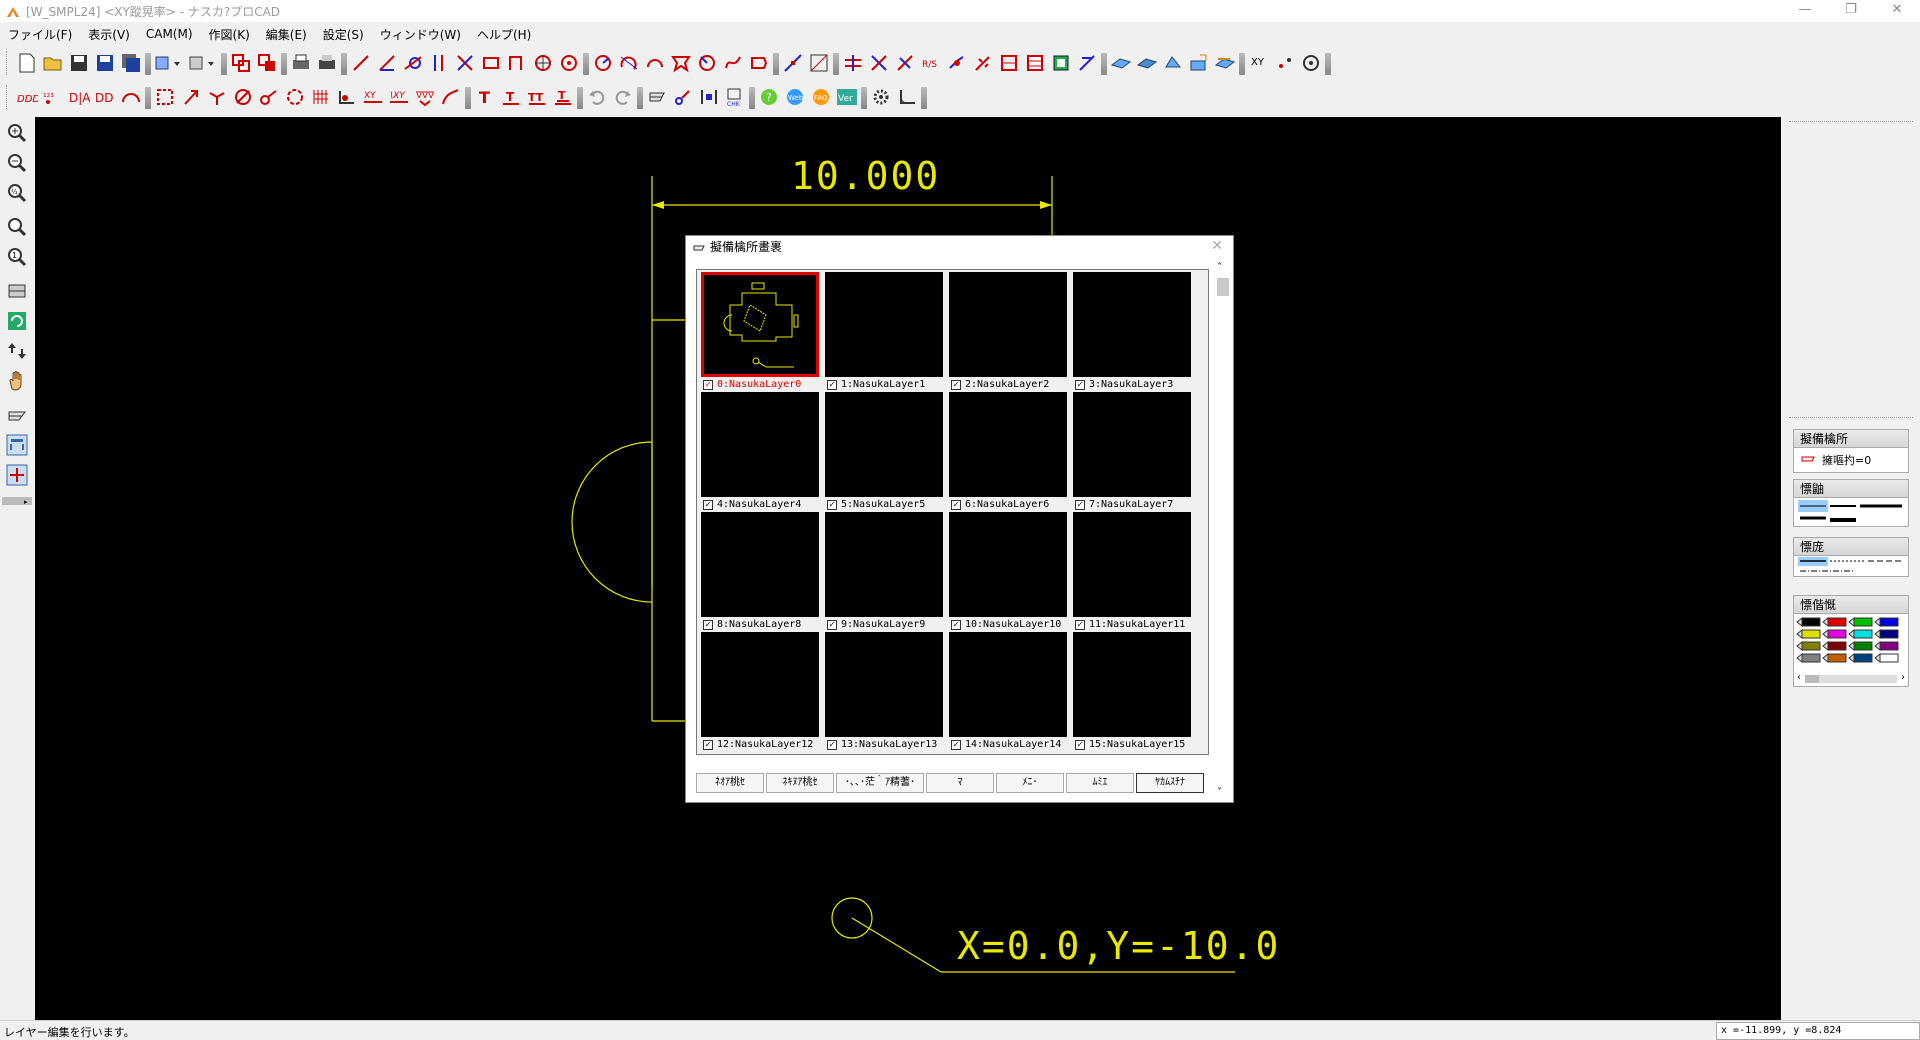 The height and width of the screenshot is (1040, 1920). I want to click on layer-cell: ✓ 10:NasukaLayer10, so click(1008, 572).